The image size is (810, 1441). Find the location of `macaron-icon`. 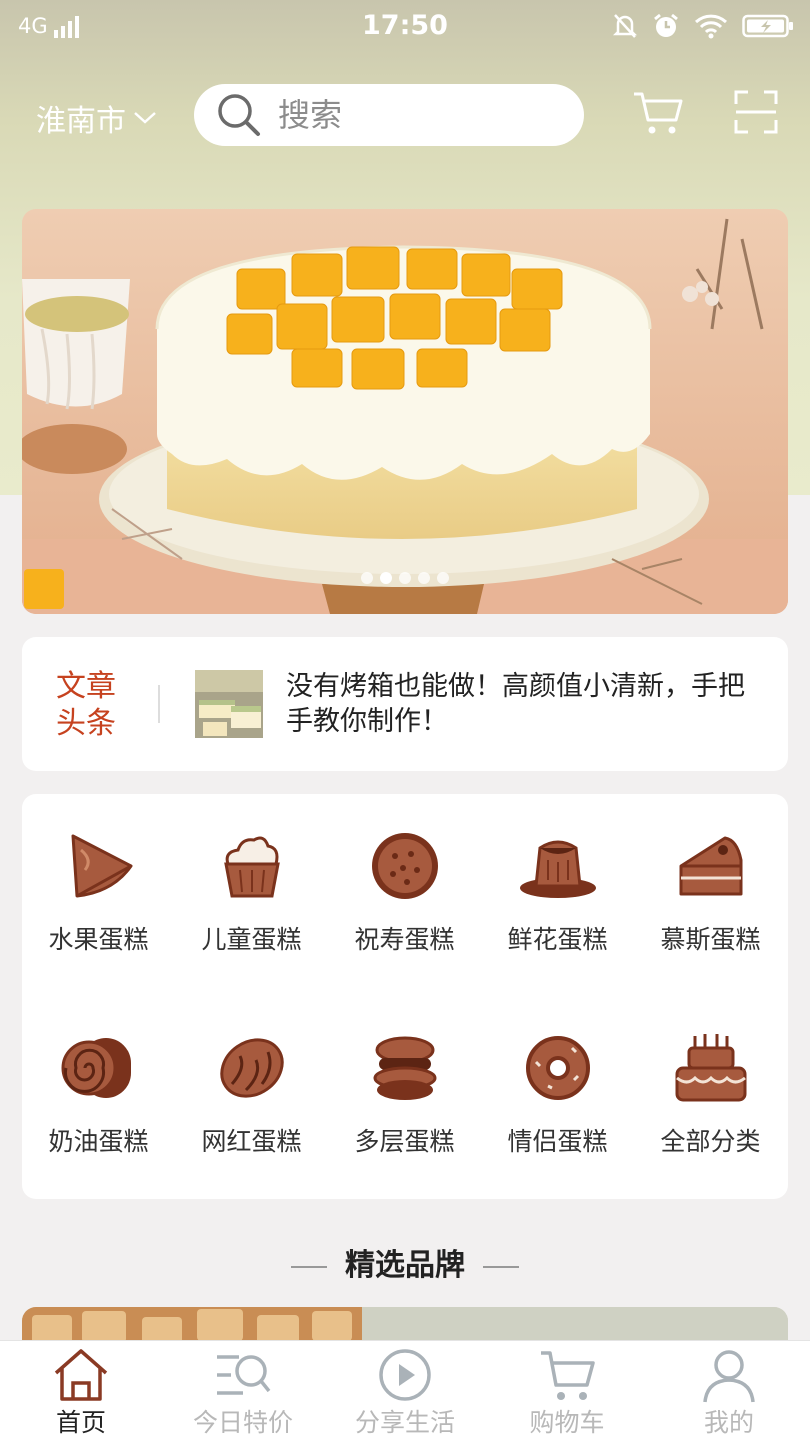

macaron-icon is located at coordinates (404, 1068).